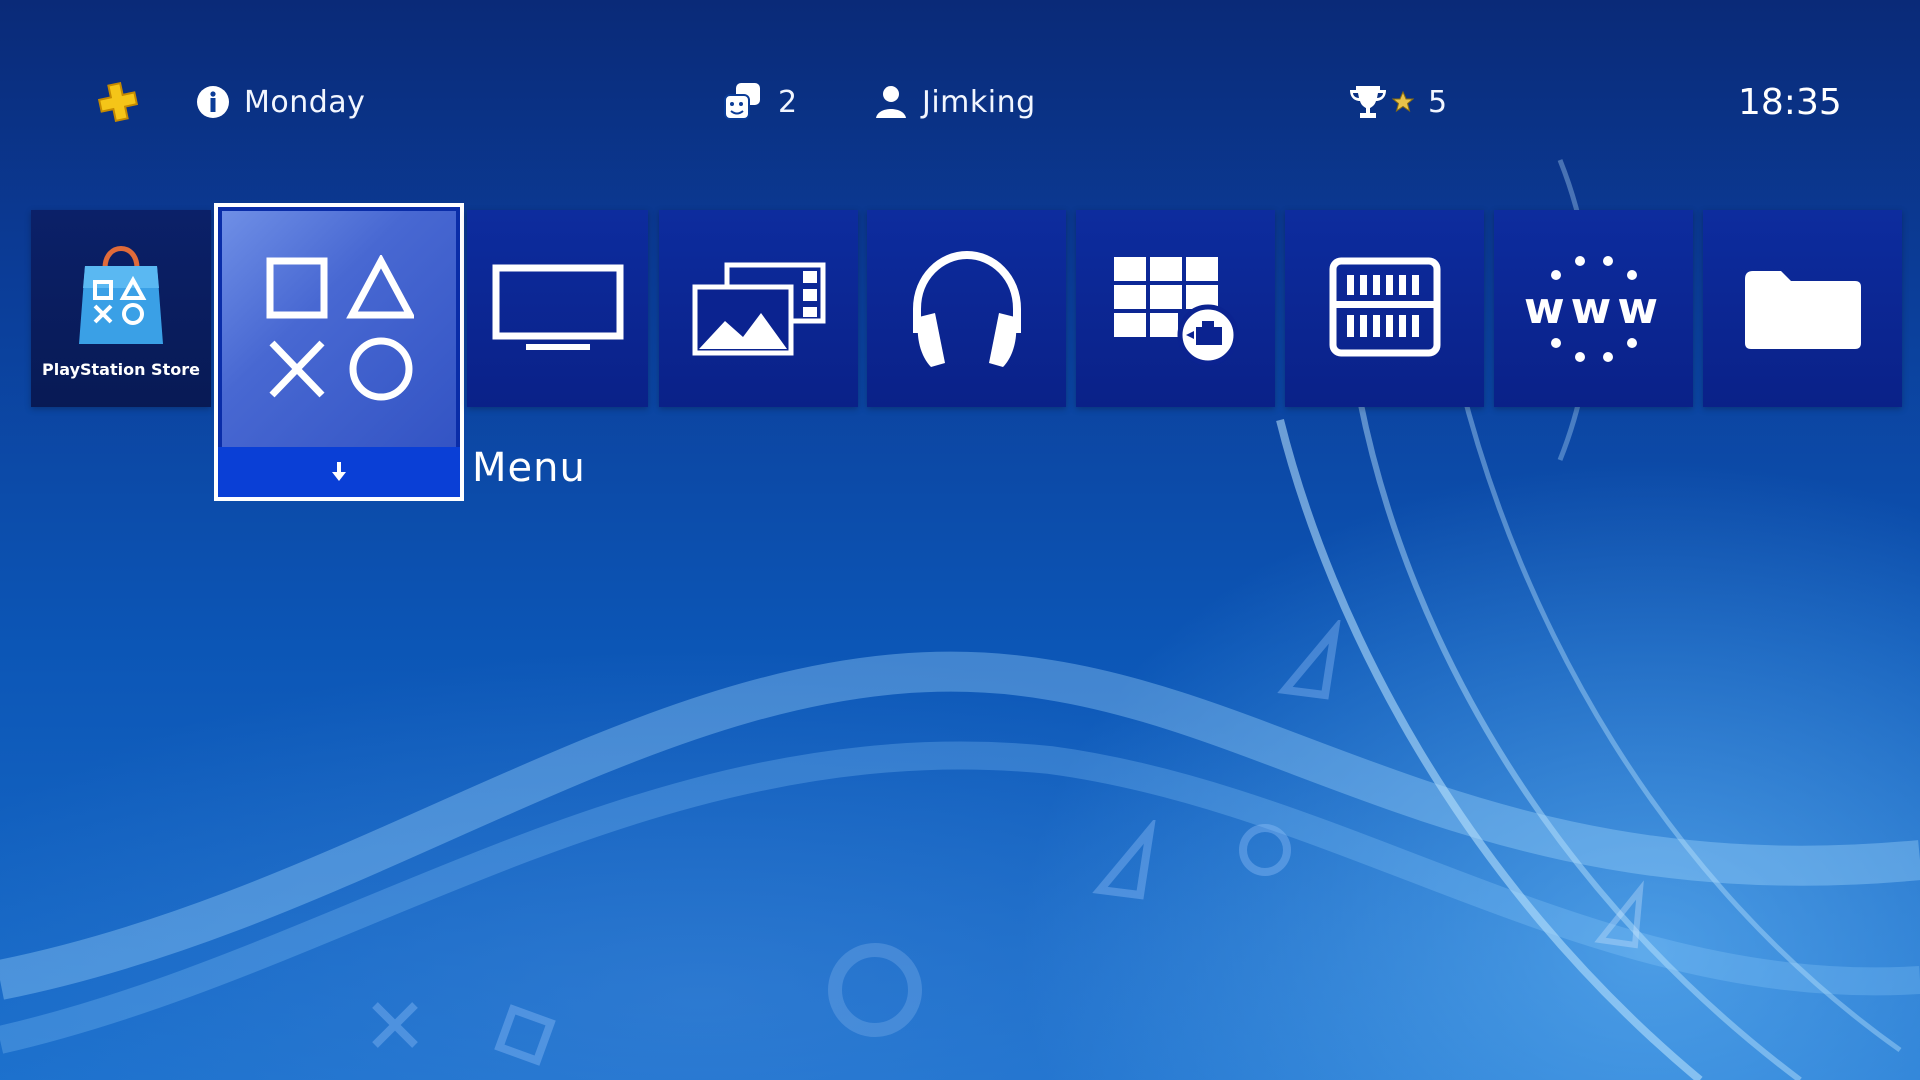  I want to click on tile-folder, so click(1802, 308).